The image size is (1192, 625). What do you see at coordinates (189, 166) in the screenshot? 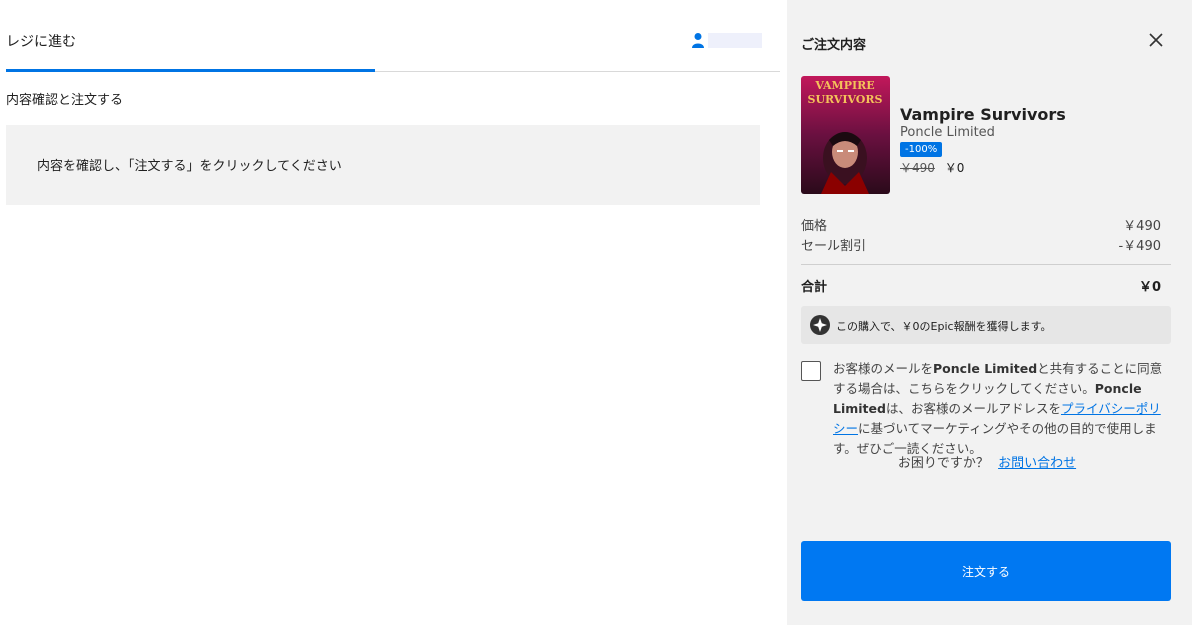
I see `confirm-message: 内容を確認し、「注文する」をクリックしてください` at bounding box center [189, 166].